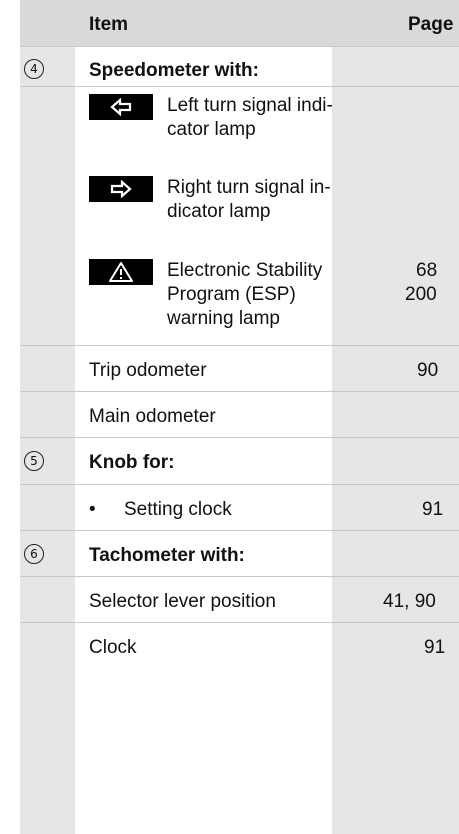 This screenshot has height=834, width=459. Describe the element at coordinates (182, 601) in the screenshot. I see `selector-lever: Selector lever position` at that location.